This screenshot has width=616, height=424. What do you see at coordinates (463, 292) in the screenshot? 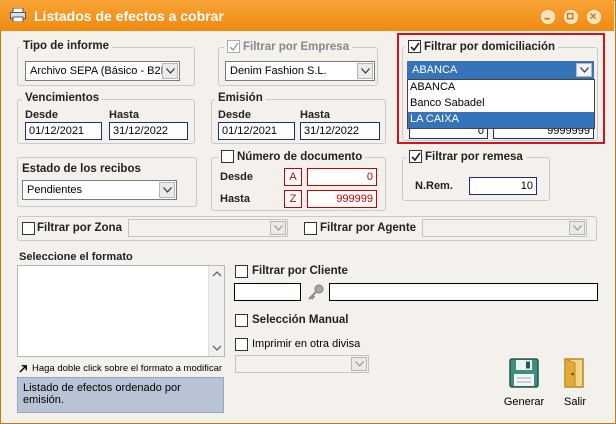
I see `cliente-name-input` at bounding box center [463, 292].